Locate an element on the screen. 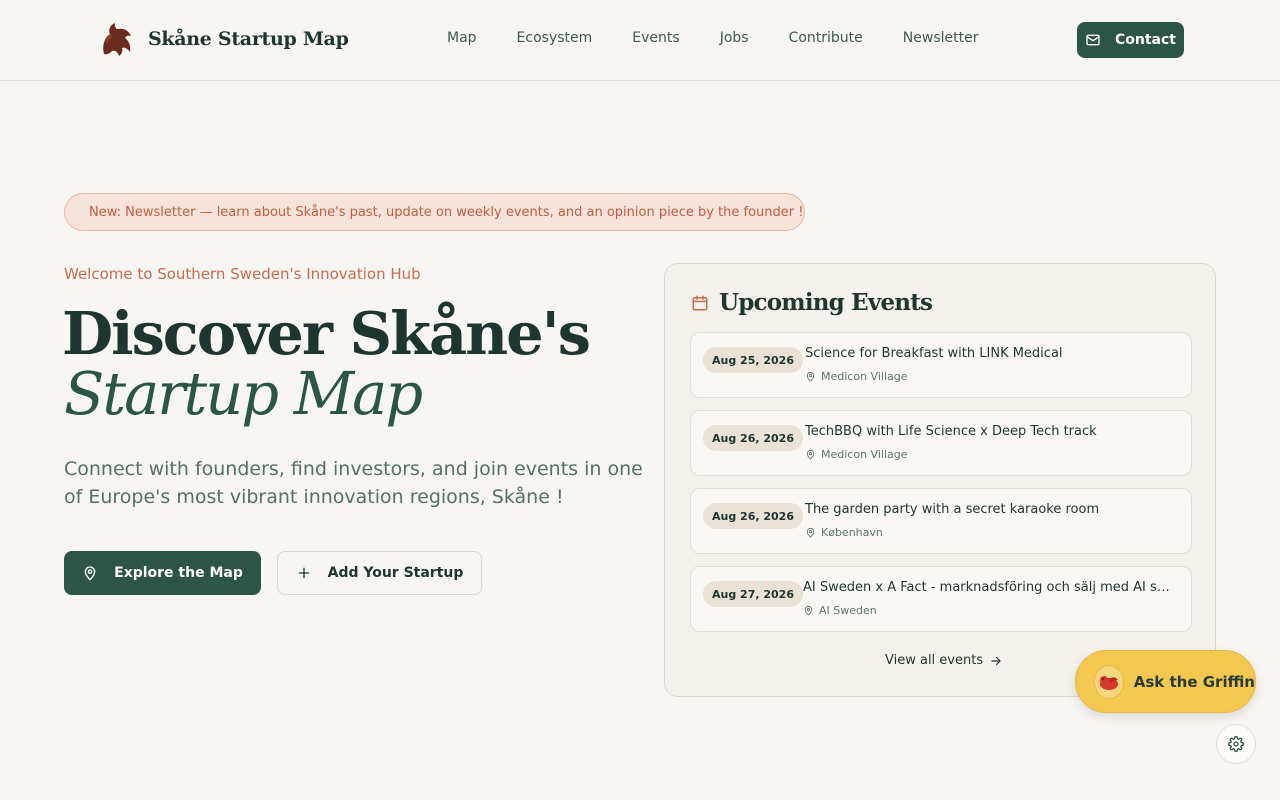 Image resolution: width=1280 pixels, height=800 pixels. mail-icon is located at coordinates (1093, 40).